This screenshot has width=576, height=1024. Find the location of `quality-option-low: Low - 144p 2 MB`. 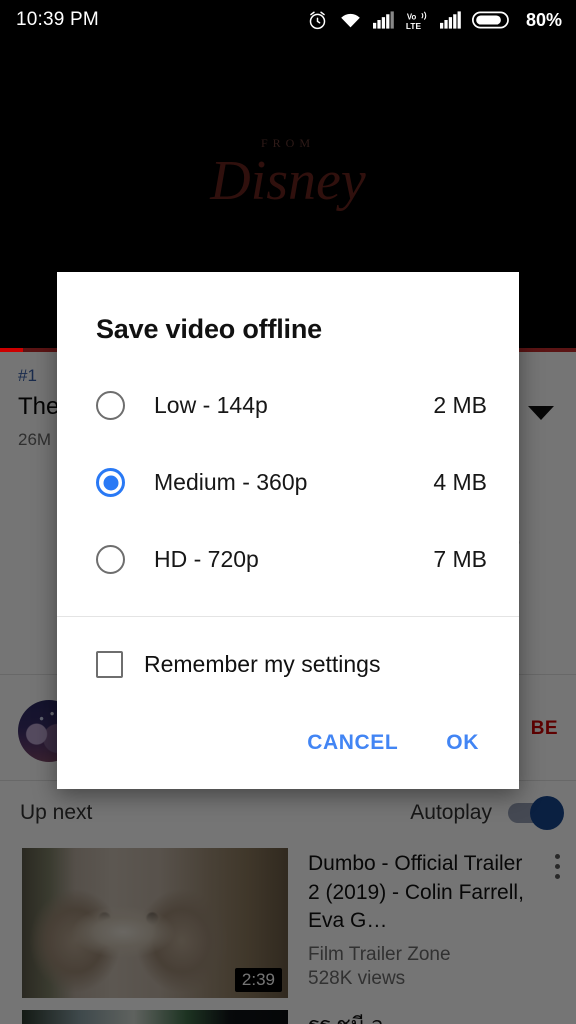

quality-option-low: Low - 144p 2 MB is located at coordinates (288, 405).